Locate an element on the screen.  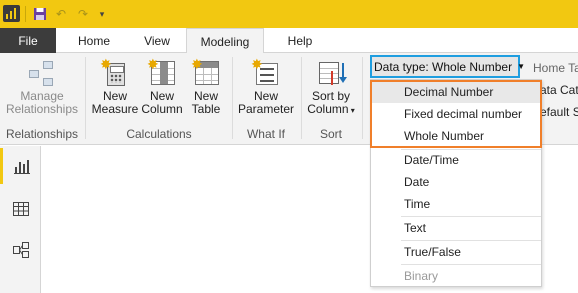
menu-item-whole-number: Whole Number is located at coordinates (456, 136).